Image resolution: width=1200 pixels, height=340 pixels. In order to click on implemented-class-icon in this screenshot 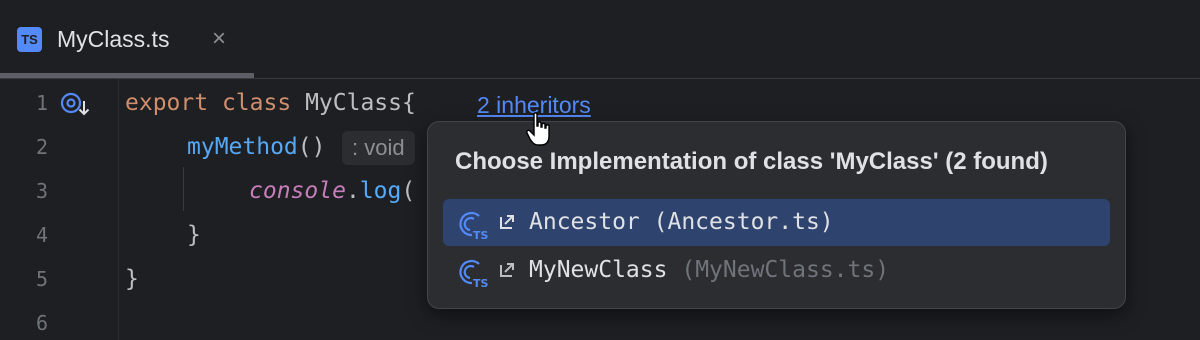, I will do `click(76, 105)`.